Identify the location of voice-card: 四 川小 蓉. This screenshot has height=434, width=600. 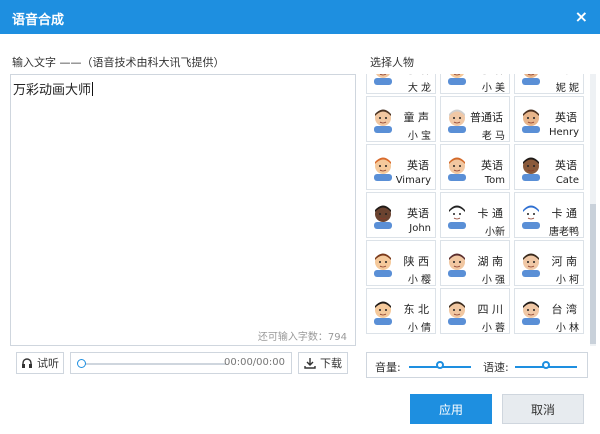
(475, 311).